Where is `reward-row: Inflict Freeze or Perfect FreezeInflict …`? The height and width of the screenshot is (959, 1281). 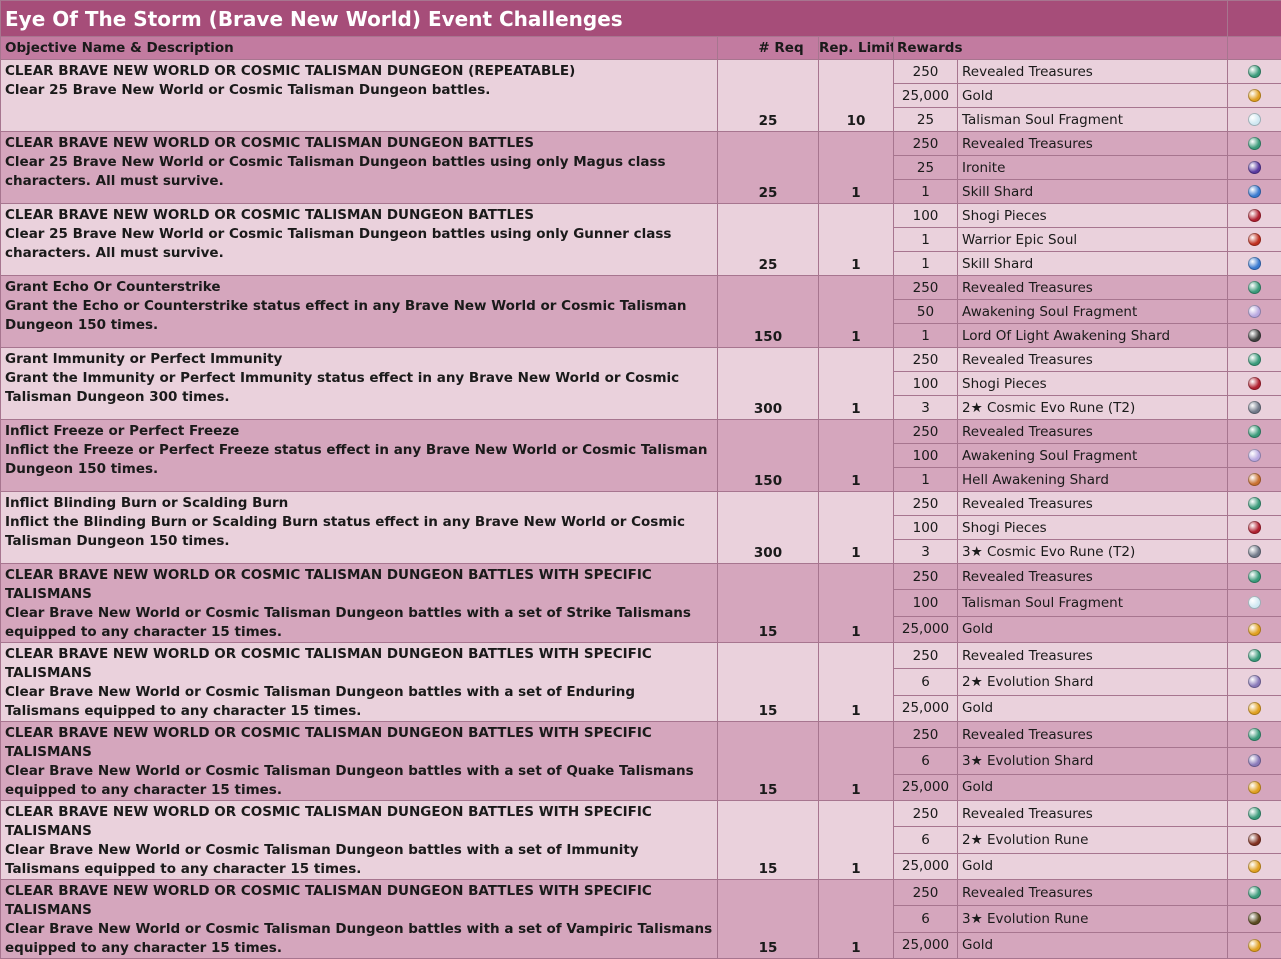 reward-row: Inflict Freeze or Perfect FreezeInflict … is located at coordinates (641, 432).